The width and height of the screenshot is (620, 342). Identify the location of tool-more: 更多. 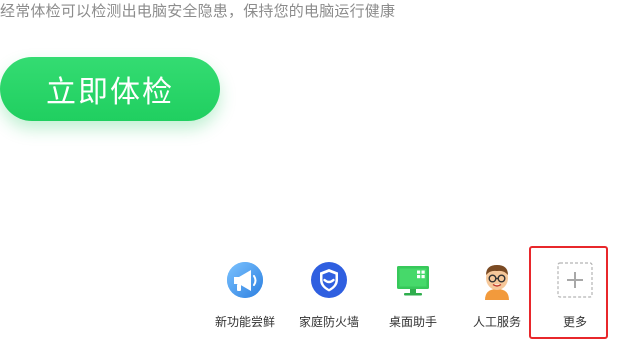
(575, 294).